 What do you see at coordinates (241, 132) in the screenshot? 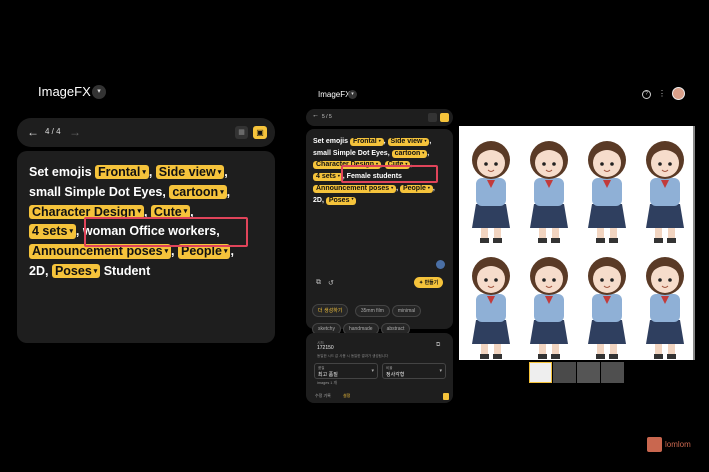
I see `grid-icon: ▦` at bounding box center [241, 132].